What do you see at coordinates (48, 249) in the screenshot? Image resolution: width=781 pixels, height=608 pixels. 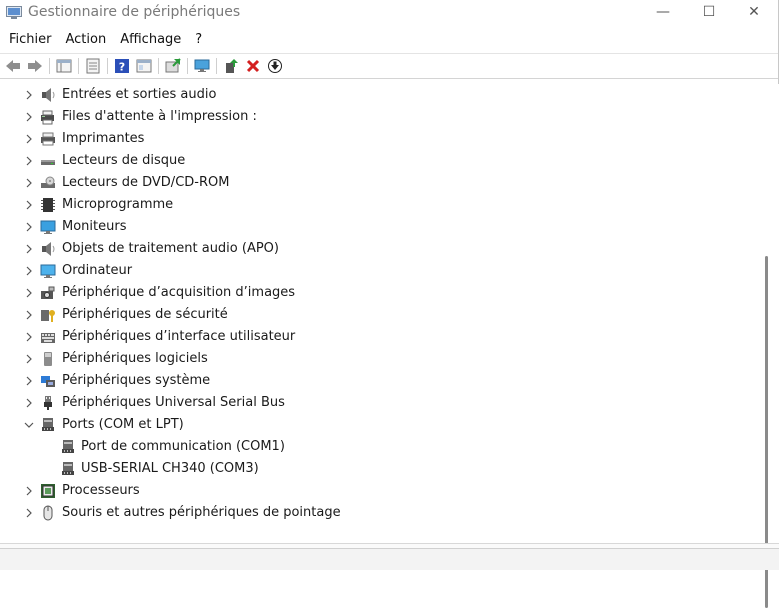 I see `speaker-icon` at bounding box center [48, 249].